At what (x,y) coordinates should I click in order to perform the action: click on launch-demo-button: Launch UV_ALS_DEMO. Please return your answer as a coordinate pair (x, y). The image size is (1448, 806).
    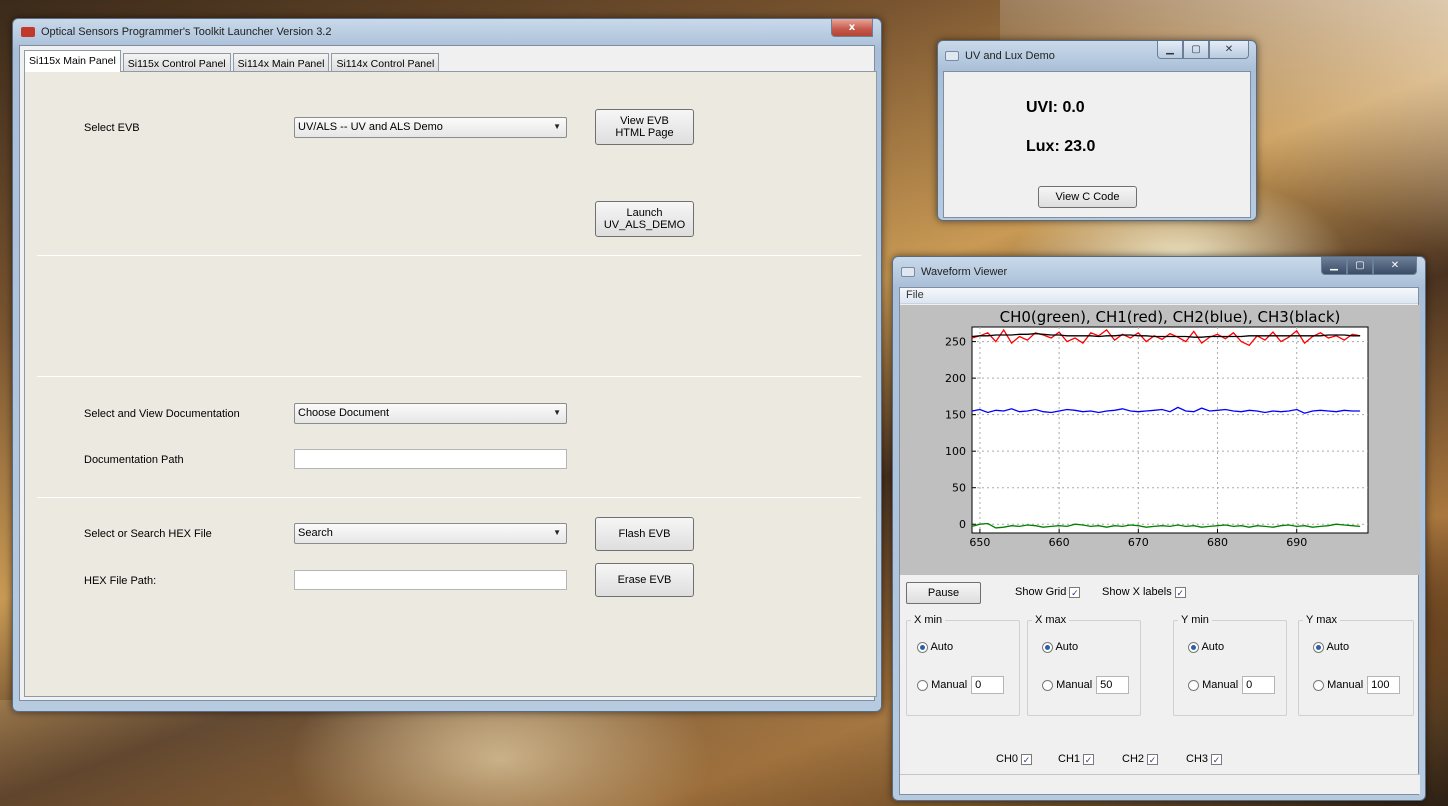
    Looking at the image, I should click on (644, 219).